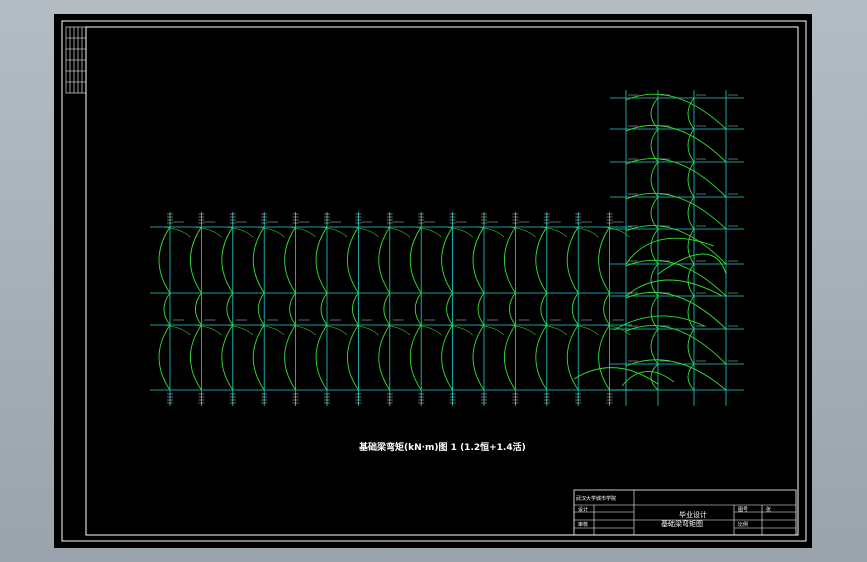  I want to click on tb-review: 审核, so click(583, 524).